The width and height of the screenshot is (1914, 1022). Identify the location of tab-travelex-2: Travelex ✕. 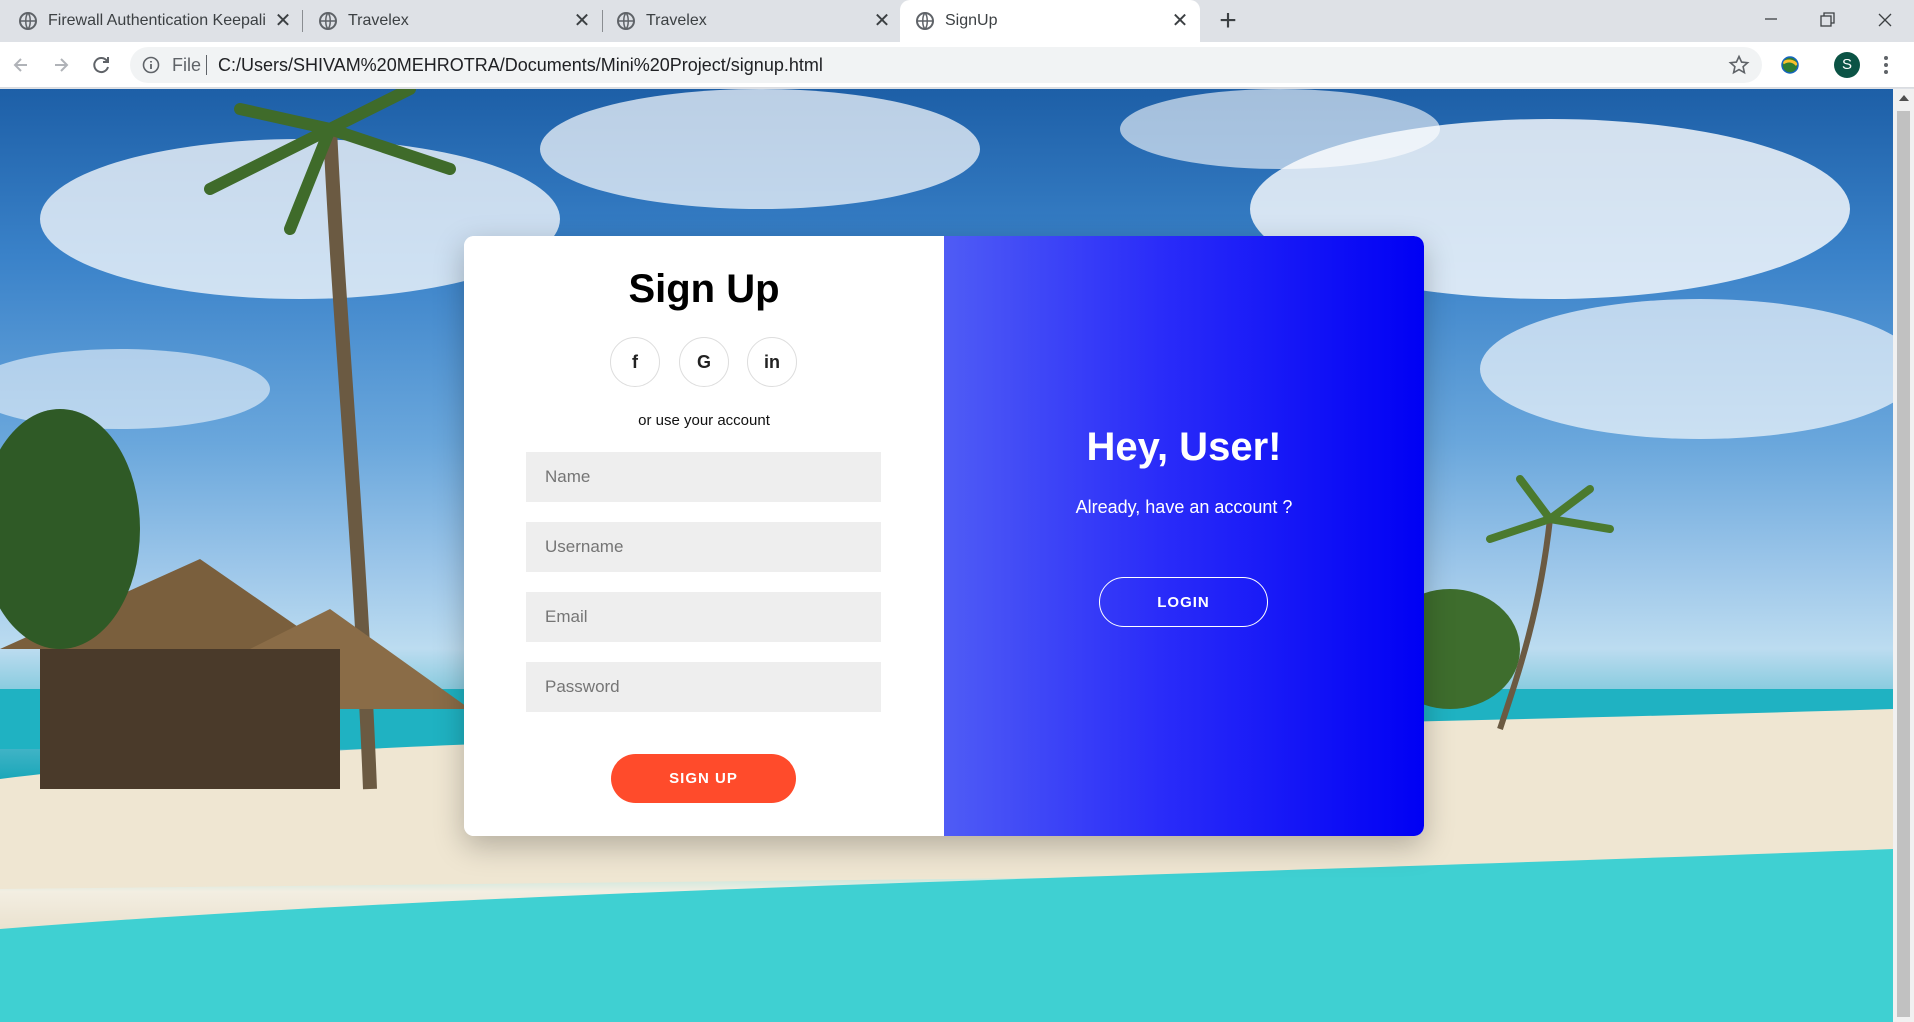
(747, 21).